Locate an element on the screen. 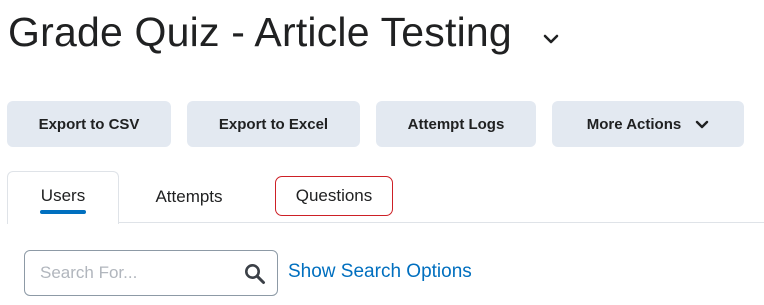  page-title: Grade Quiz - Article Testing is located at coordinates (260, 31).